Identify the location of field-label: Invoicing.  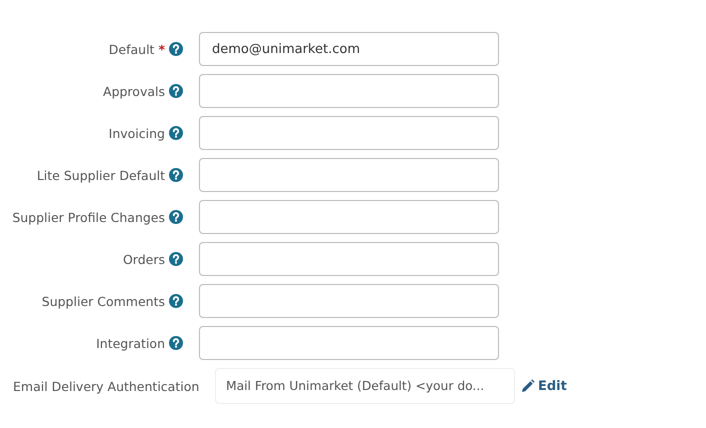
(136, 133).